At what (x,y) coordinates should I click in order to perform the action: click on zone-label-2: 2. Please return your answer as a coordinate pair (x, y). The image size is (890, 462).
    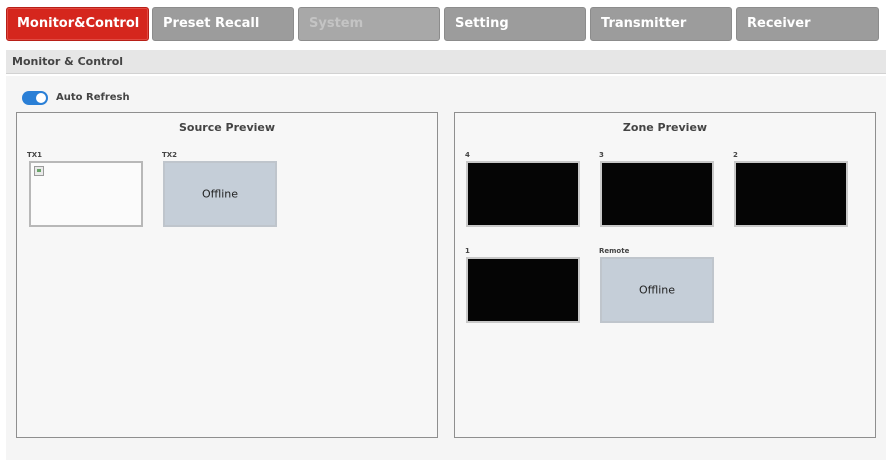
    Looking at the image, I should click on (735, 155).